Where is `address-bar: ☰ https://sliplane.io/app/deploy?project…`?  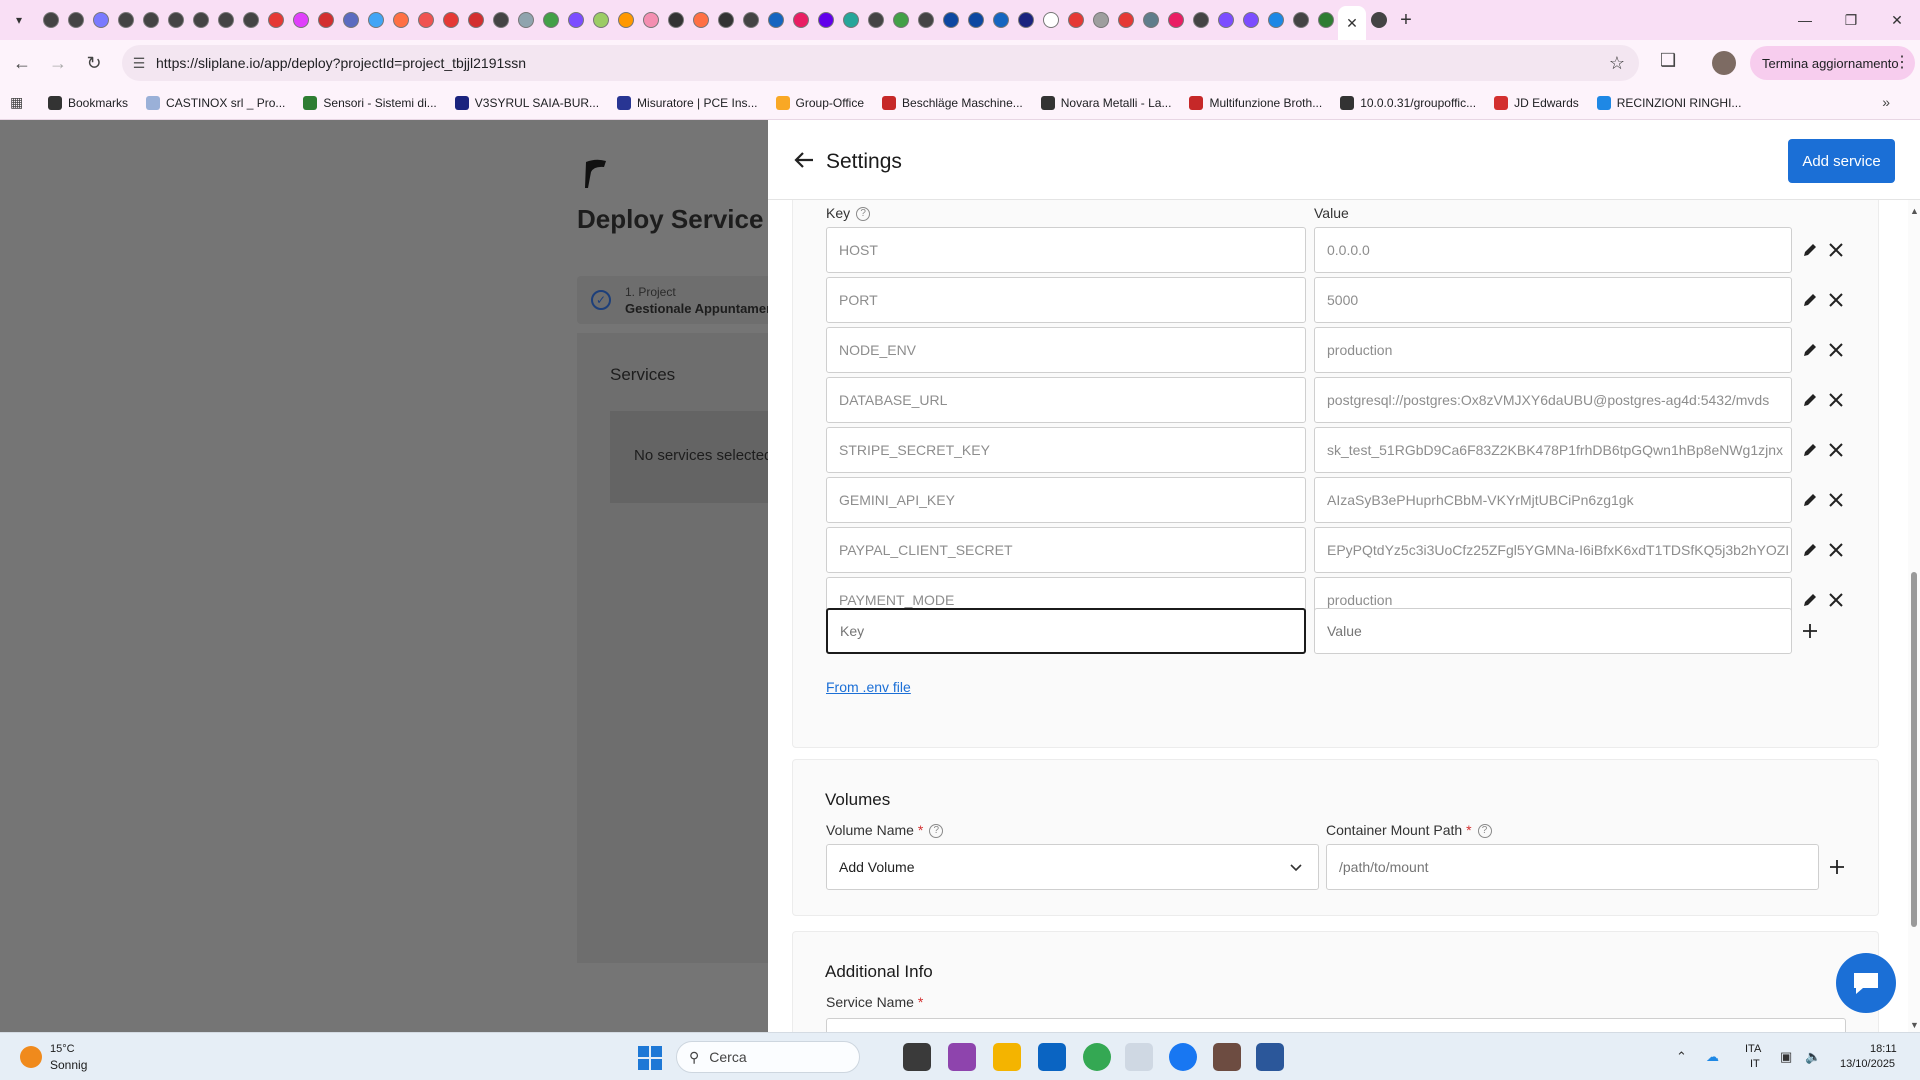 address-bar: ☰ https://sliplane.io/app/deploy?project… is located at coordinates (880, 63).